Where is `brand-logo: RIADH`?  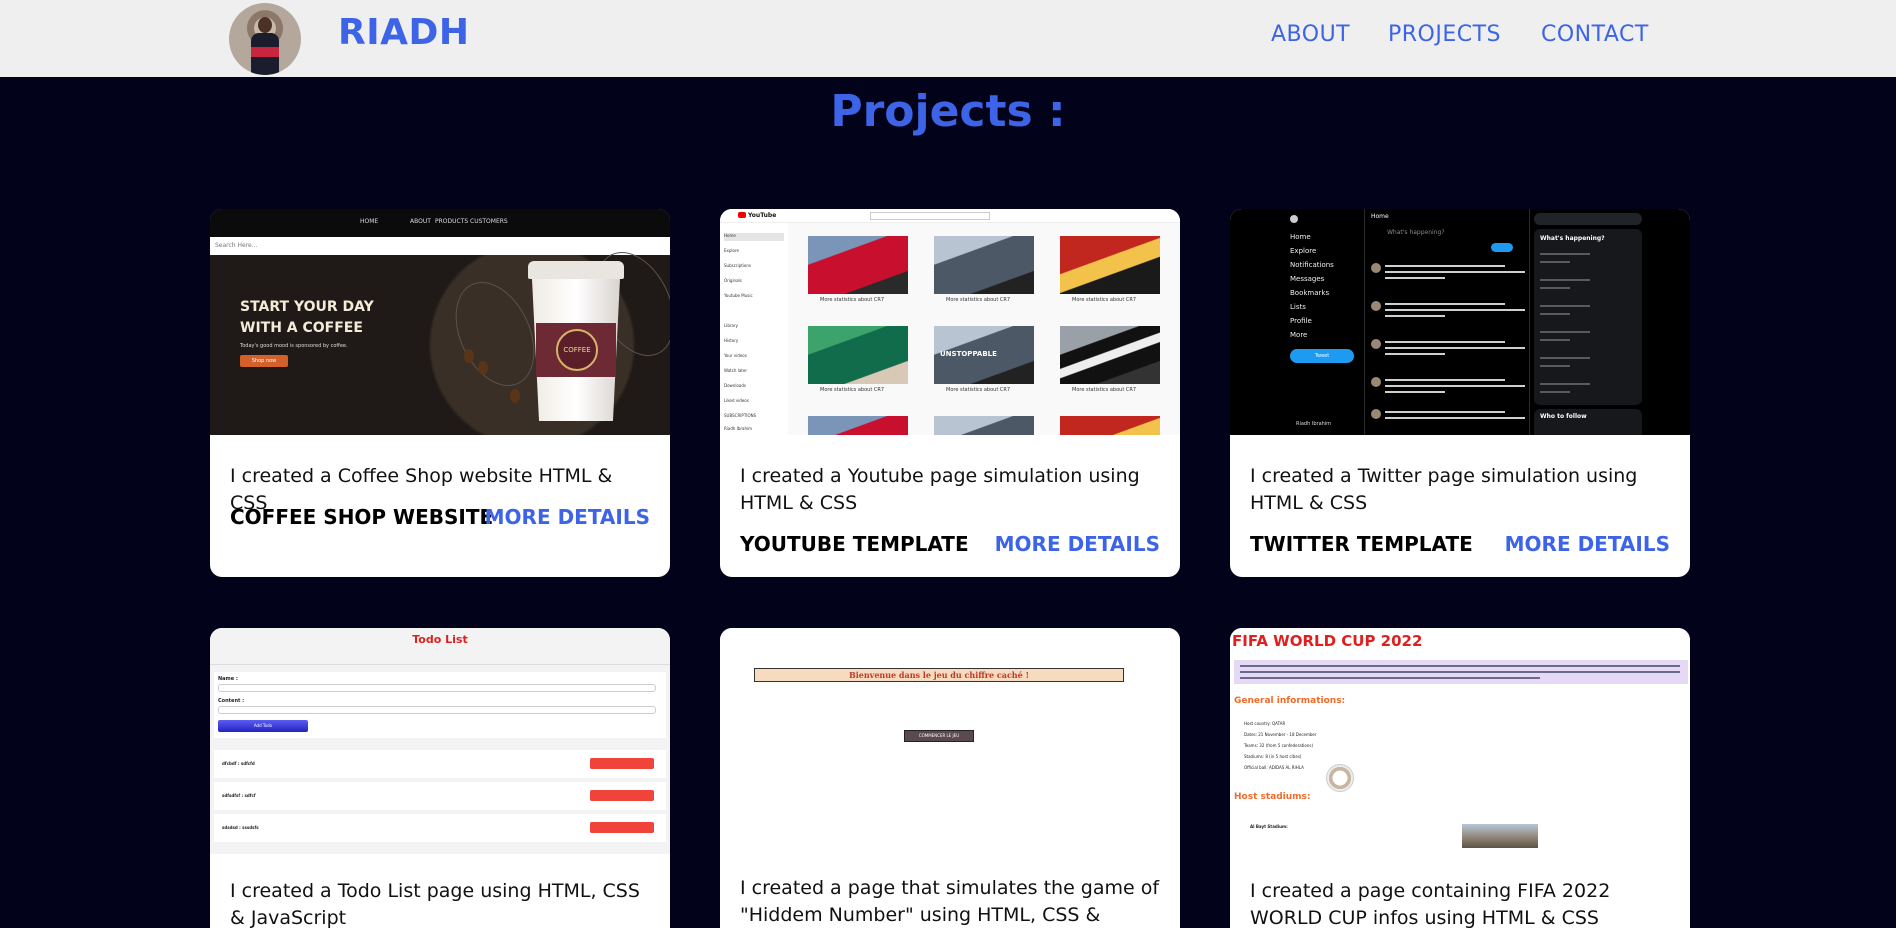
brand-logo: RIADH is located at coordinates (404, 32).